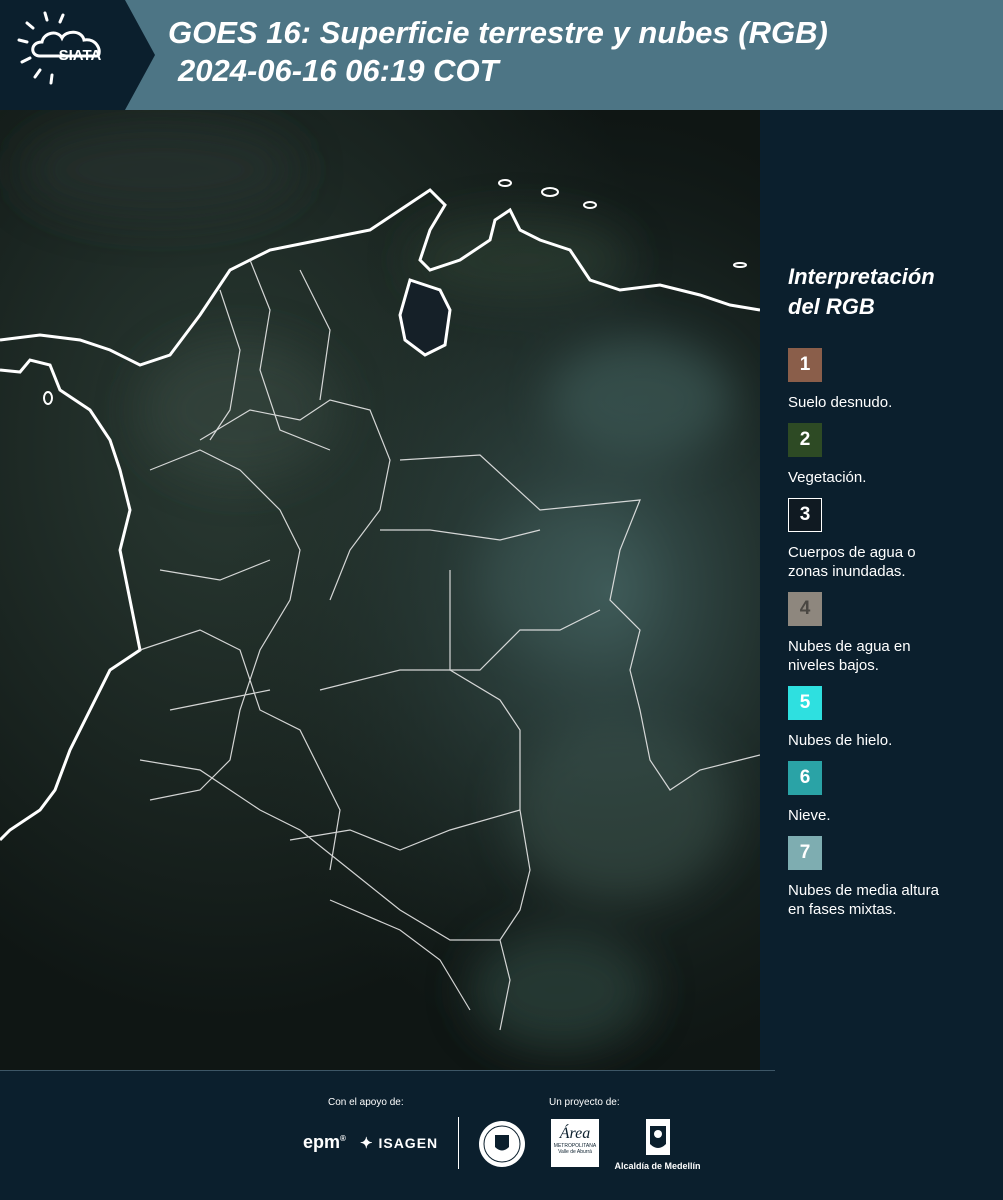 The image size is (1003, 1200). Describe the element at coordinates (805, 778) in the screenshot. I see `legend-swatch: 6` at that location.